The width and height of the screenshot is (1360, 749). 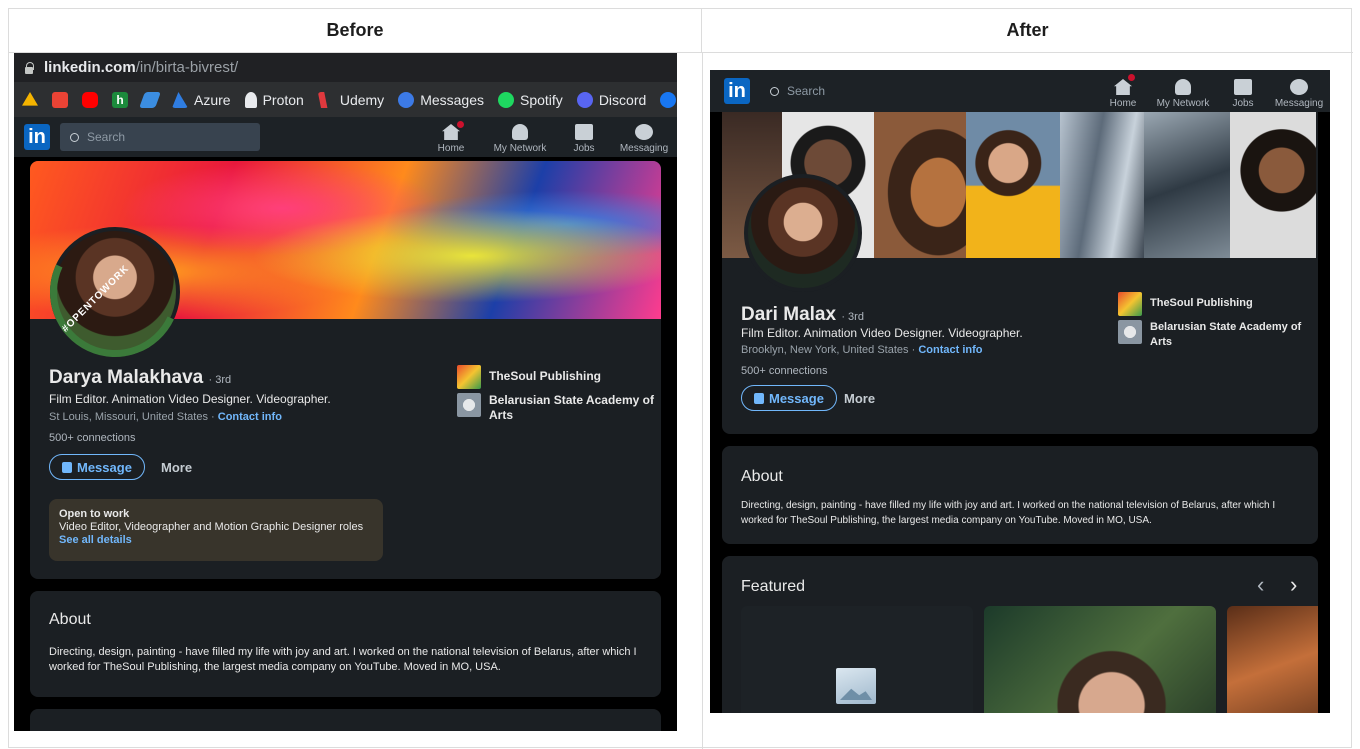 I want to click on name-text: Darya Malakhava, so click(x=126, y=377).